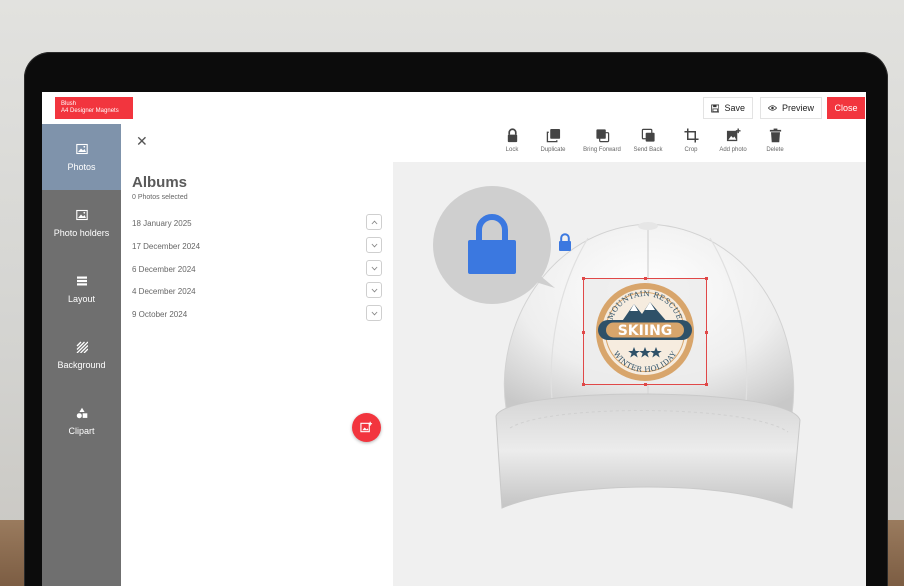 This screenshot has height=586, width=904. What do you see at coordinates (90, 111) in the screenshot?
I see `product-badge-line2: A4 Designer Magnets` at bounding box center [90, 111].